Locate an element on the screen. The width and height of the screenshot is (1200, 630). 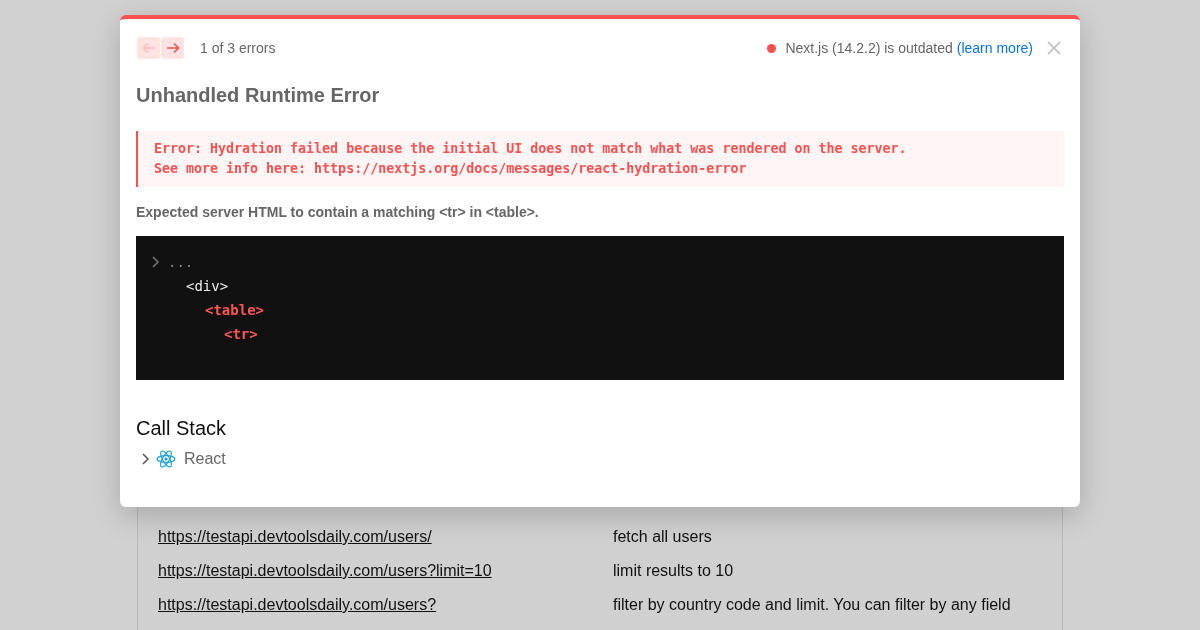
description-text: filter by country code and limit. You can filter by any field is located at coordinates (812, 605).